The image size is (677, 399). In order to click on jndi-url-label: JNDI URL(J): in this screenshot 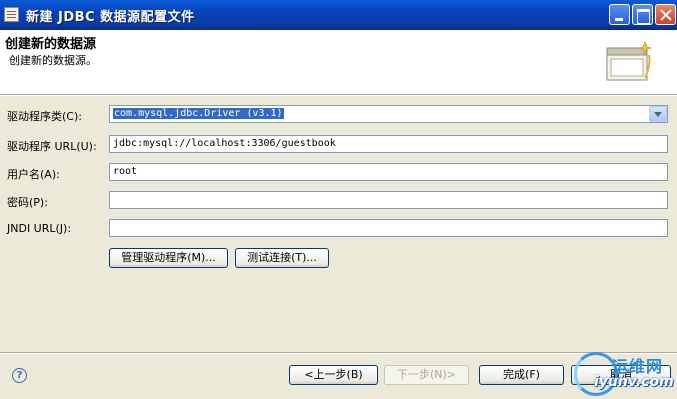, I will do `click(39, 228)`.